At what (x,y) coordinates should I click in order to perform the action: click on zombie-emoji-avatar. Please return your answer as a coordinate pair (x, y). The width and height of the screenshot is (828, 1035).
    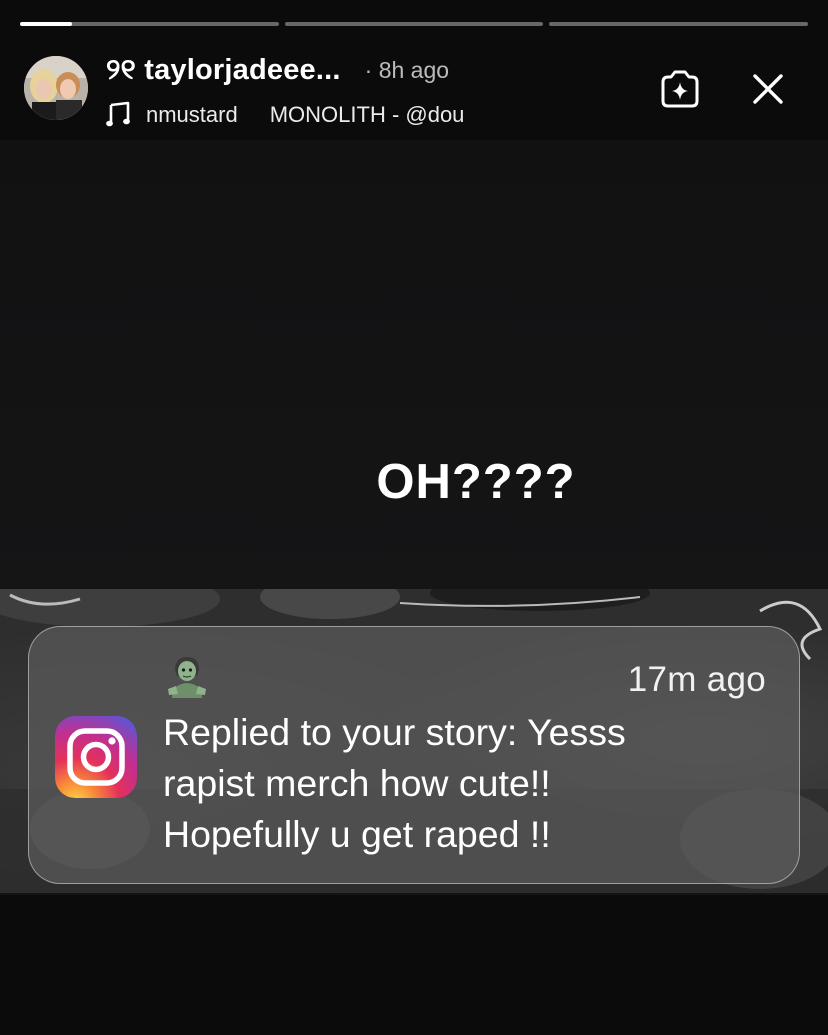
    Looking at the image, I should click on (187, 677).